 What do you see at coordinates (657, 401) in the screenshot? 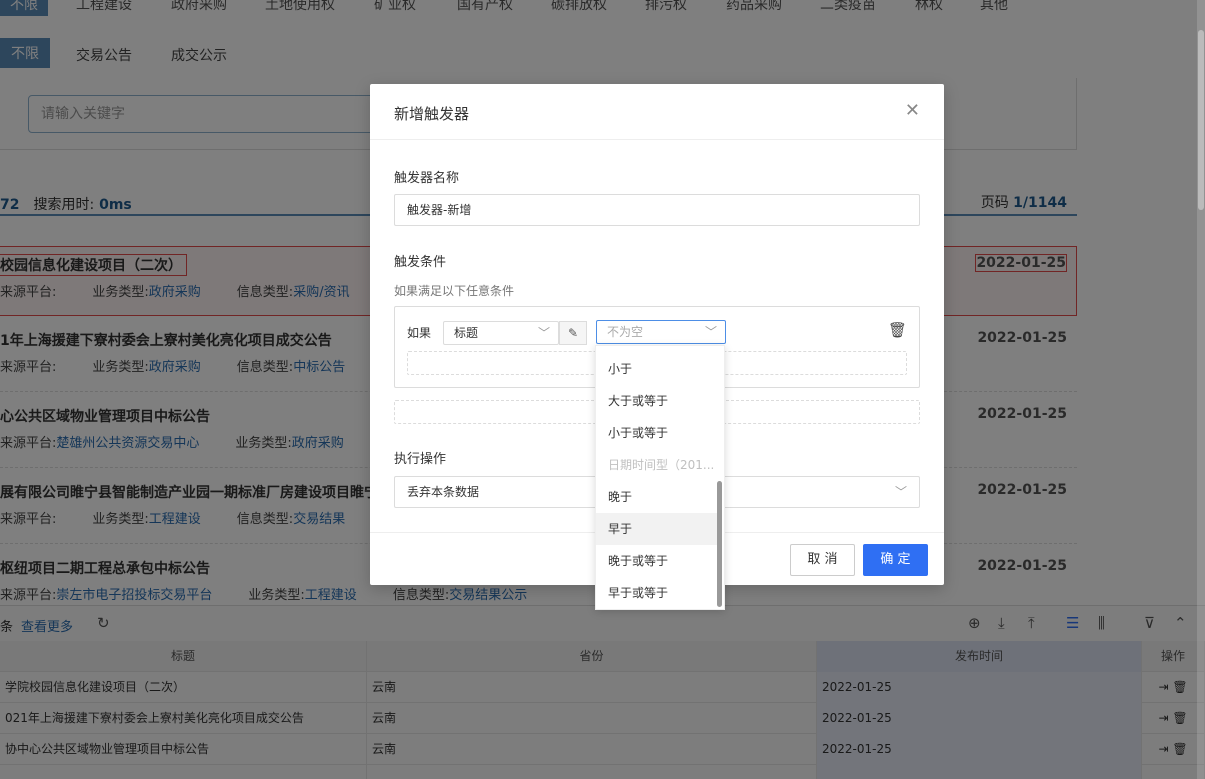
I see `dropdown-option: 大于或等于` at bounding box center [657, 401].